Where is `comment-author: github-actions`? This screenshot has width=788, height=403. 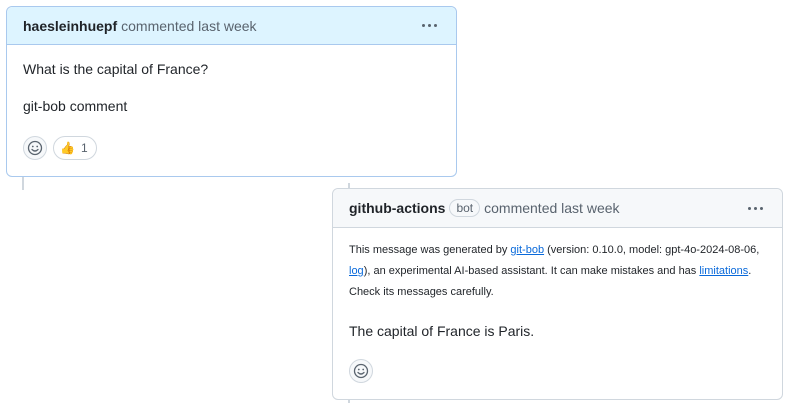
comment-author: github-actions is located at coordinates (397, 208).